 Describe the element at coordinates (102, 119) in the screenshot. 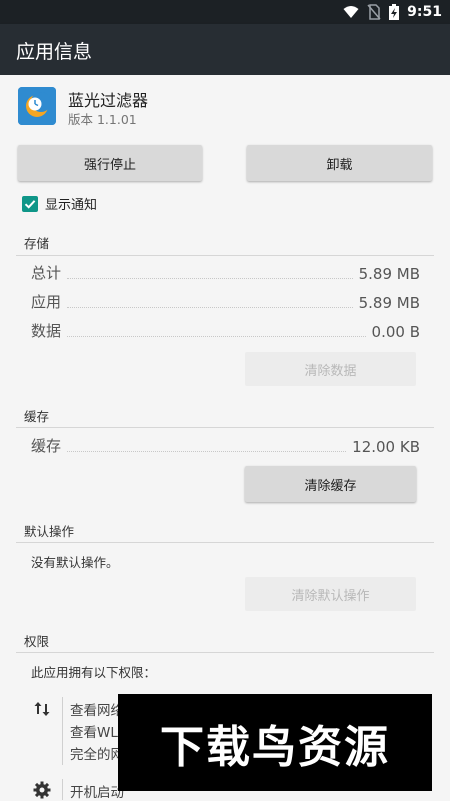

I see `app-version: 版本 1.1.01` at that location.